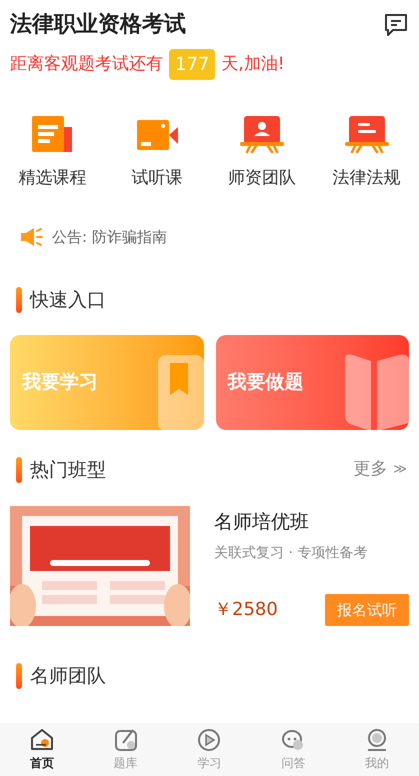 The height and width of the screenshot is (776, 419). What do you see at coordinates (41, 740) in the screenshot?
I see `home-icon` at bounding box center [41, 740].